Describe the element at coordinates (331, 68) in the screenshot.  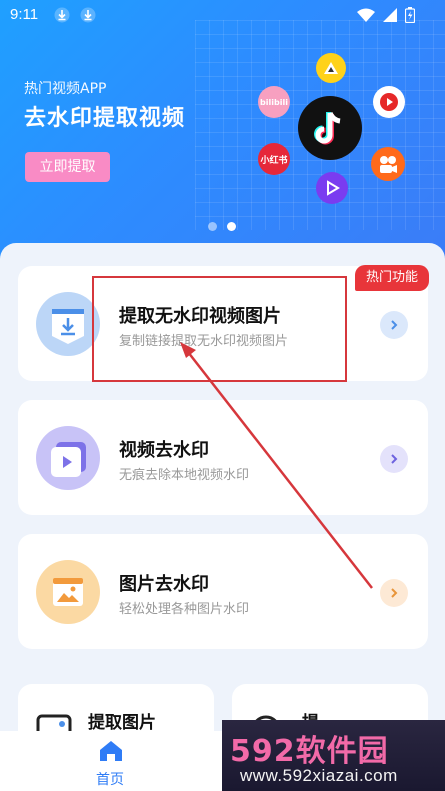
I see `yellow-app-icon` at that location.